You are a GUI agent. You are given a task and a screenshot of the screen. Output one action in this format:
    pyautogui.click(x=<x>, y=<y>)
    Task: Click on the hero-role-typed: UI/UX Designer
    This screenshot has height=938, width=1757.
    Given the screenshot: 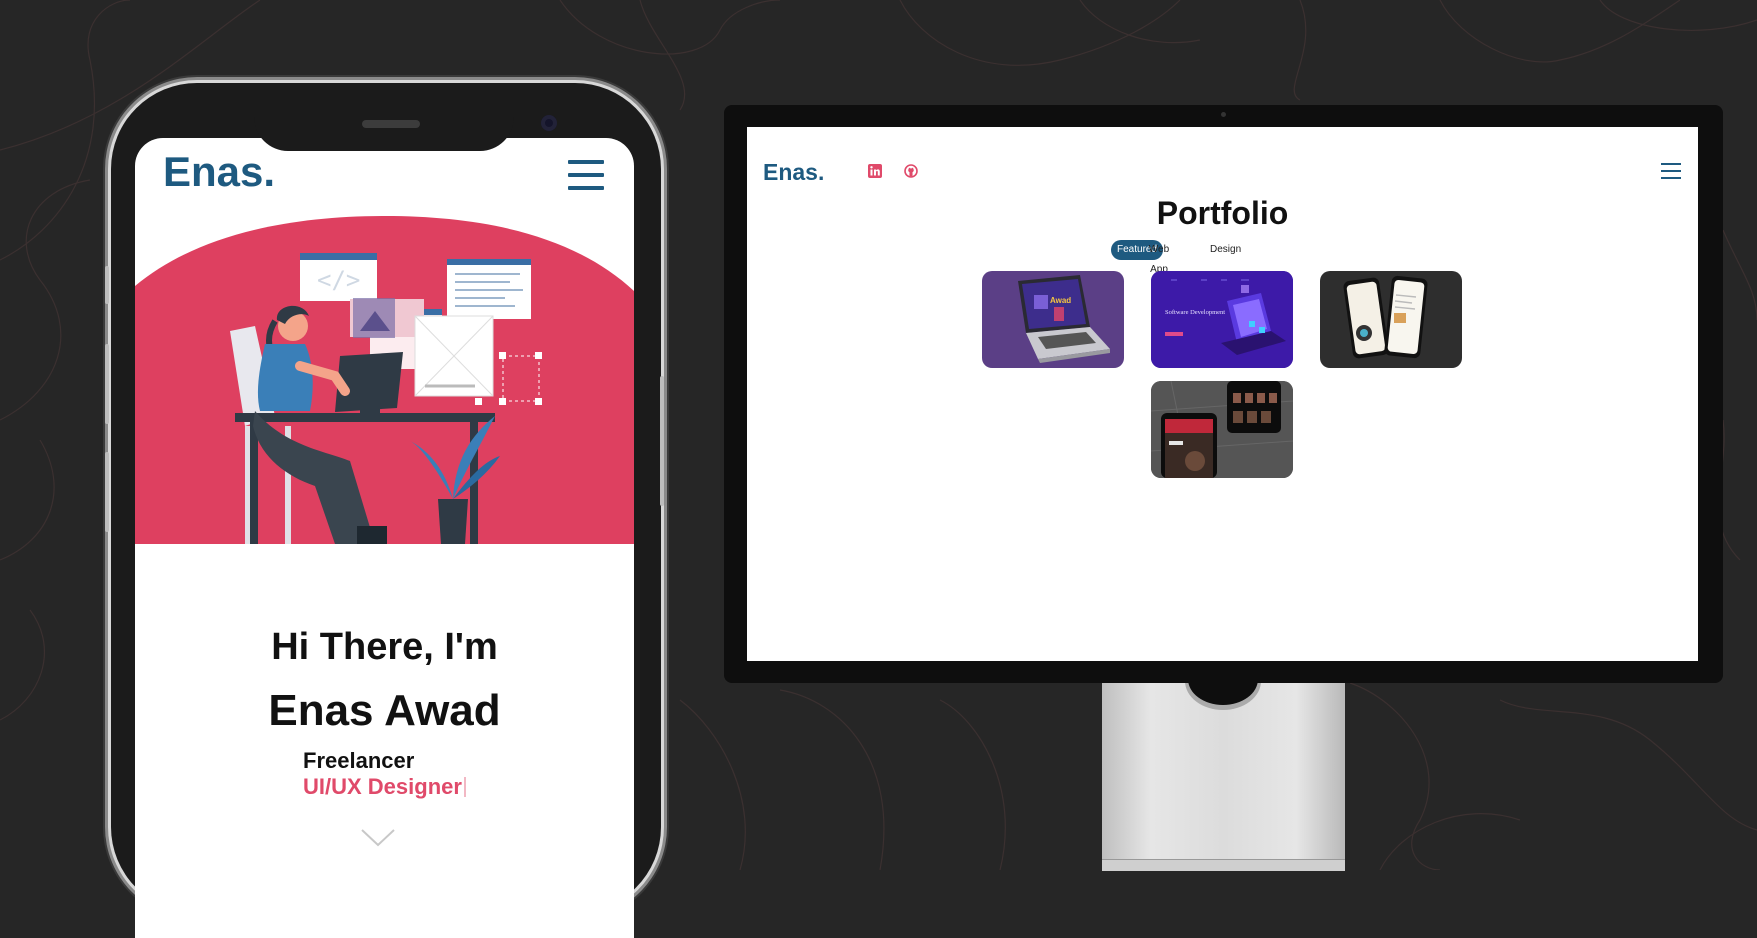 What is the action you would take?
    pyautogui.click(x=384, y=787)
    